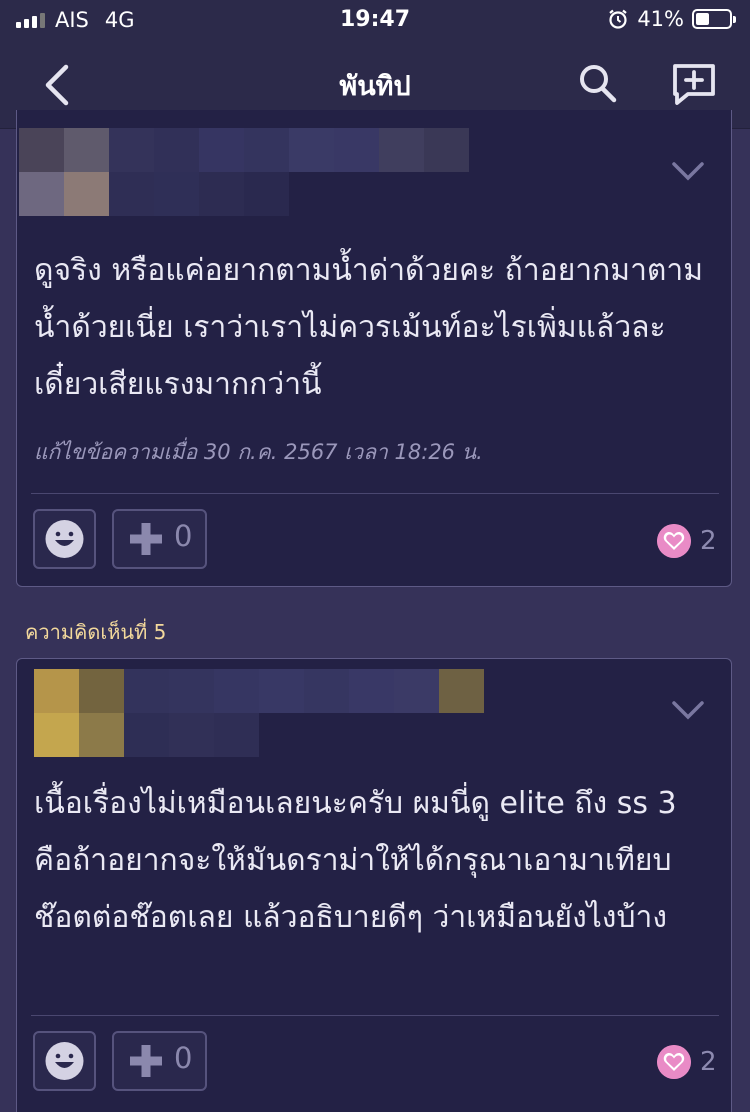  What do you see at coordinates (375, 21) in the screenshot?
I see `status-bar: AIS 4G 19:47 41%` at bounding box center [375, 21].